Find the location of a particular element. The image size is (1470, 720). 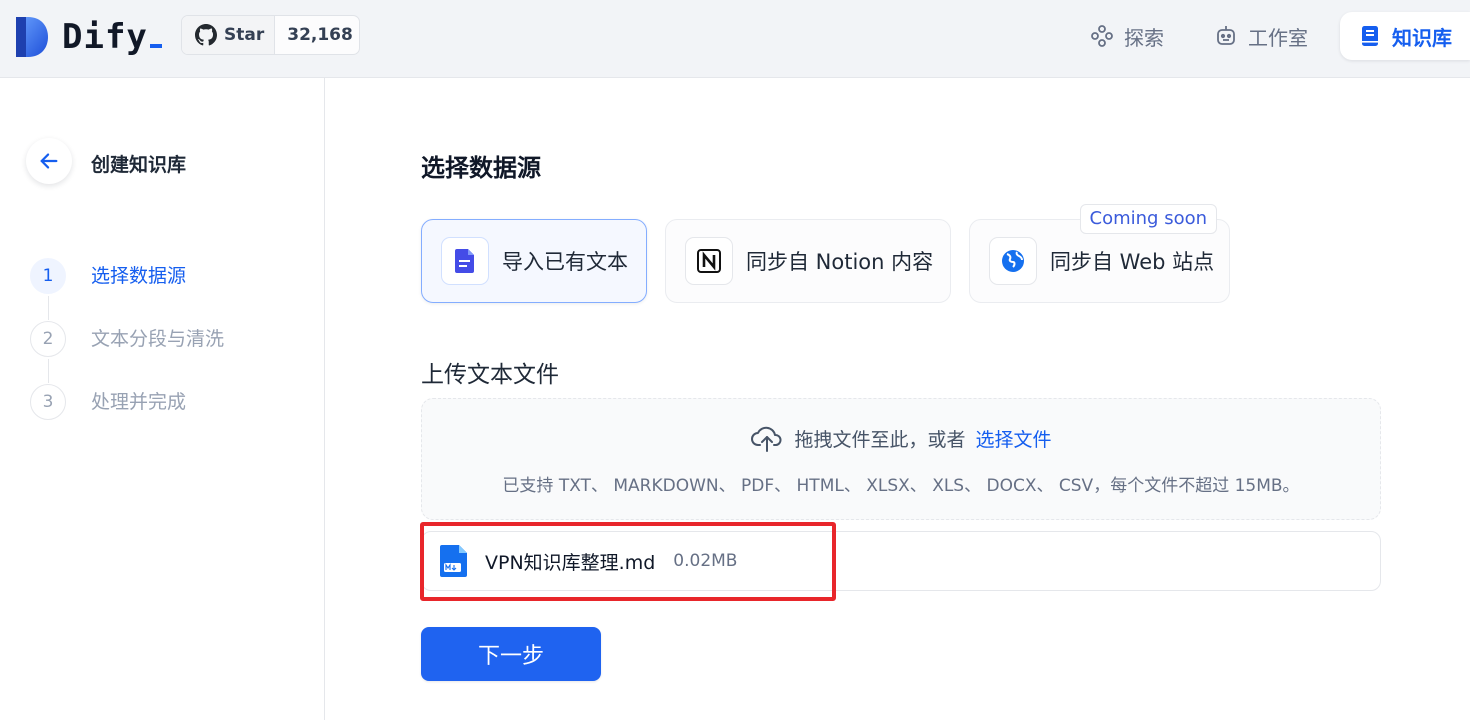

step-number: 3 is located at coordinates (48, 402).